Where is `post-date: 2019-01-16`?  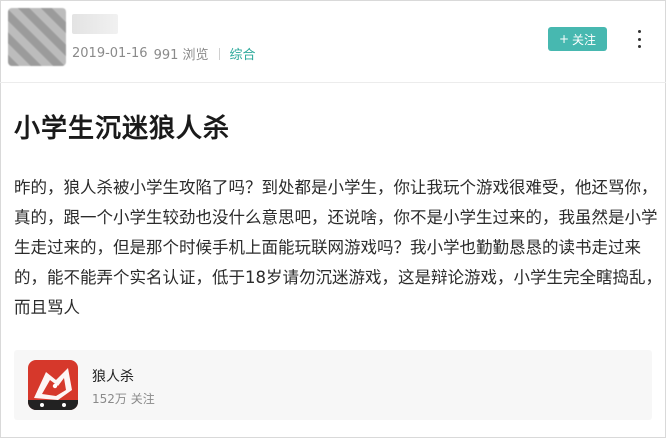
post-date: 2019-01-16 is located at coordinates (110, 53).